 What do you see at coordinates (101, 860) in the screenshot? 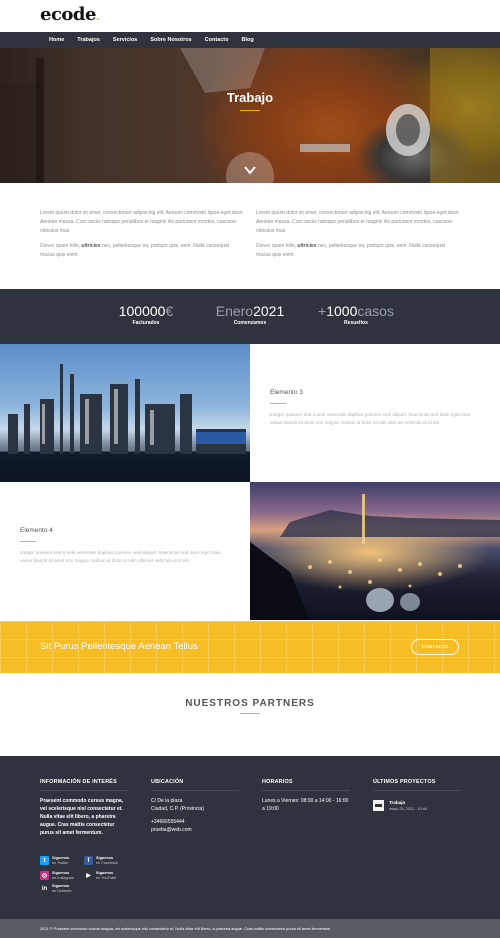
I see `social-facebook: f Síguenos en Facebook` at bounding box center [101, 860].